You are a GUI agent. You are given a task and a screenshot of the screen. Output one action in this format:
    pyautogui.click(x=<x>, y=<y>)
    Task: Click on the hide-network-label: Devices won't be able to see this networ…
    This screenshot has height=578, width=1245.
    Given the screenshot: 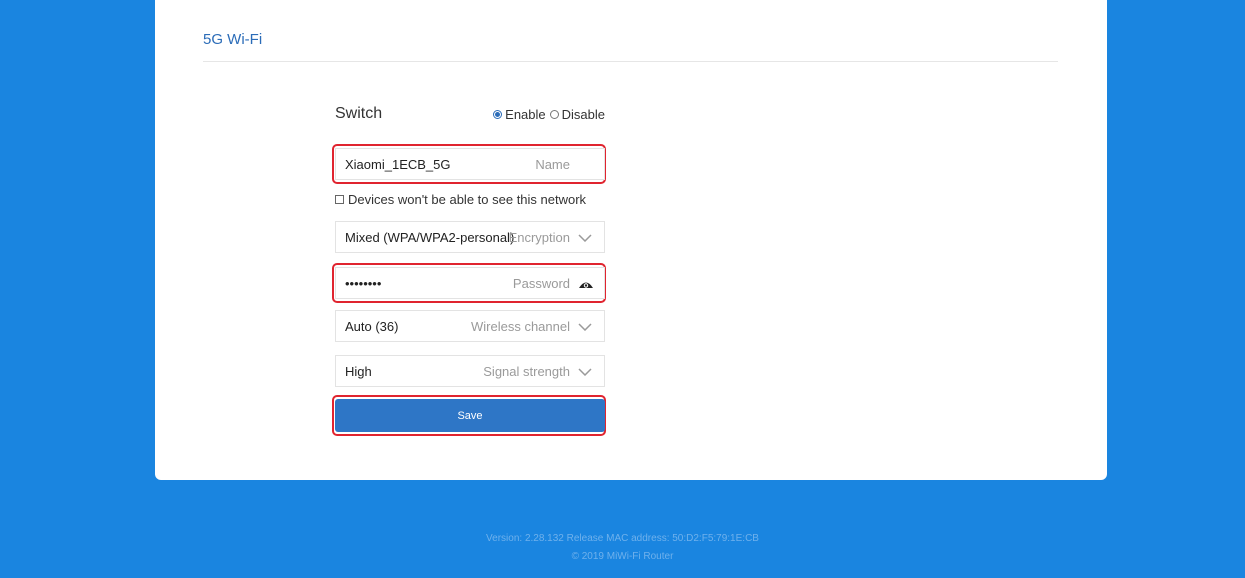 What is the action you would take?
    pyautogui.click(x=467, y=199)
    